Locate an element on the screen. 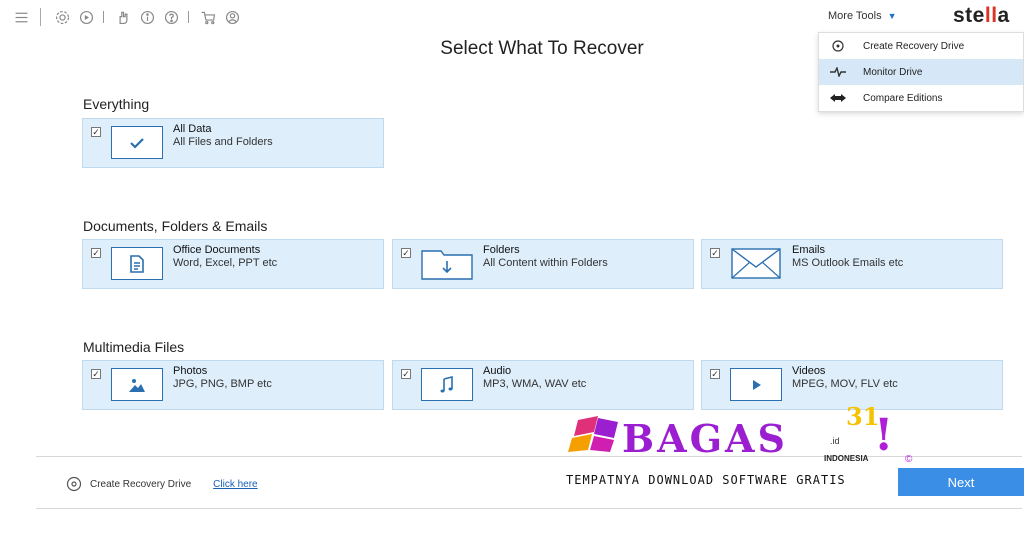  play-icon is located at coordinates (756, 384).